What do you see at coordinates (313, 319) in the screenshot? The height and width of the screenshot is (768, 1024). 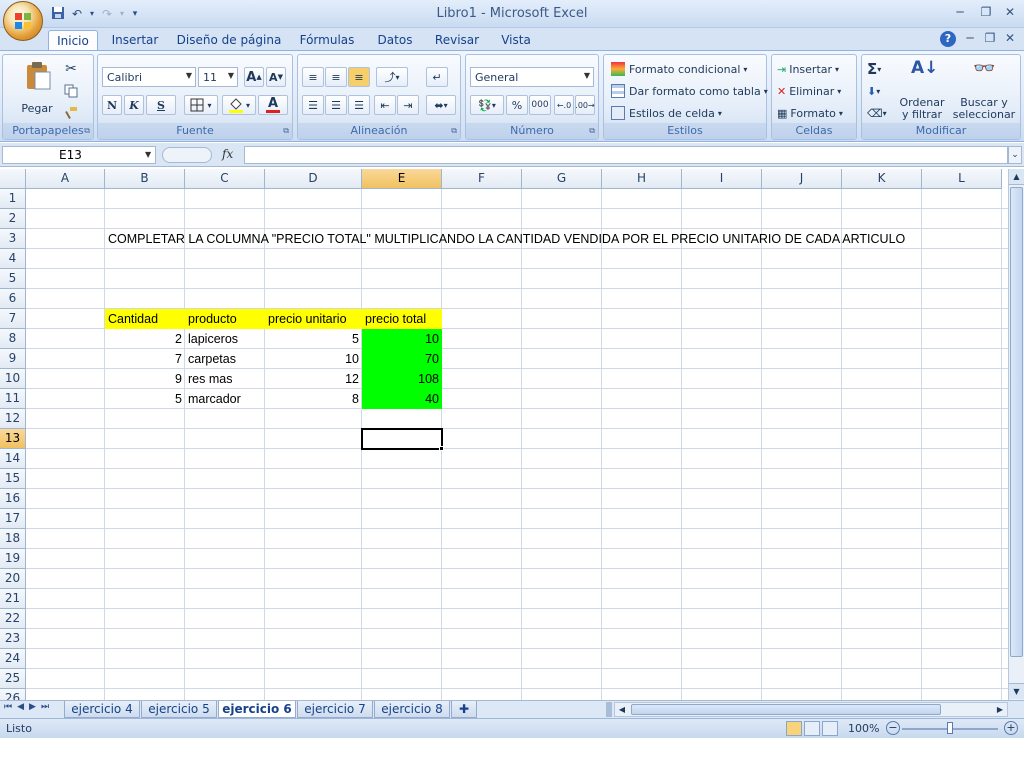 I see `header-precio-unitario: precio unitario` at bounding box center [313, 319].